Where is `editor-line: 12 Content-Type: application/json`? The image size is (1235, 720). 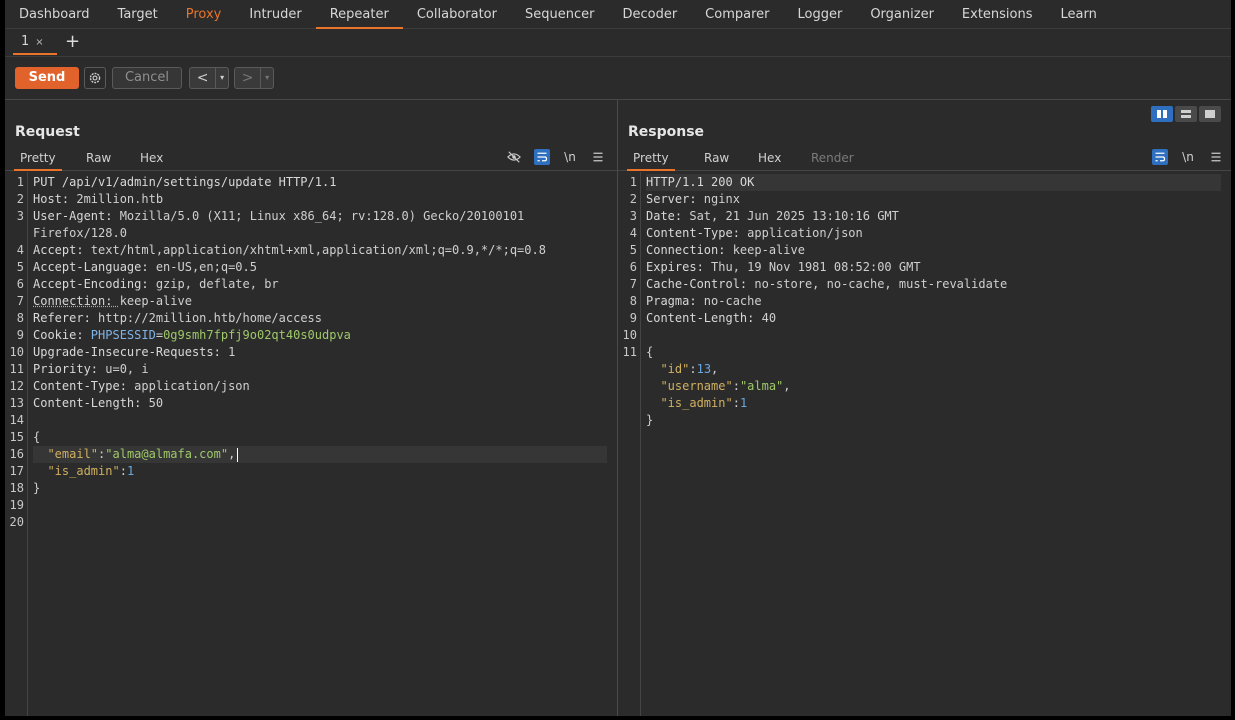
editor-line: 12 Content-Type: application/json is located at coordinates (311, 386).